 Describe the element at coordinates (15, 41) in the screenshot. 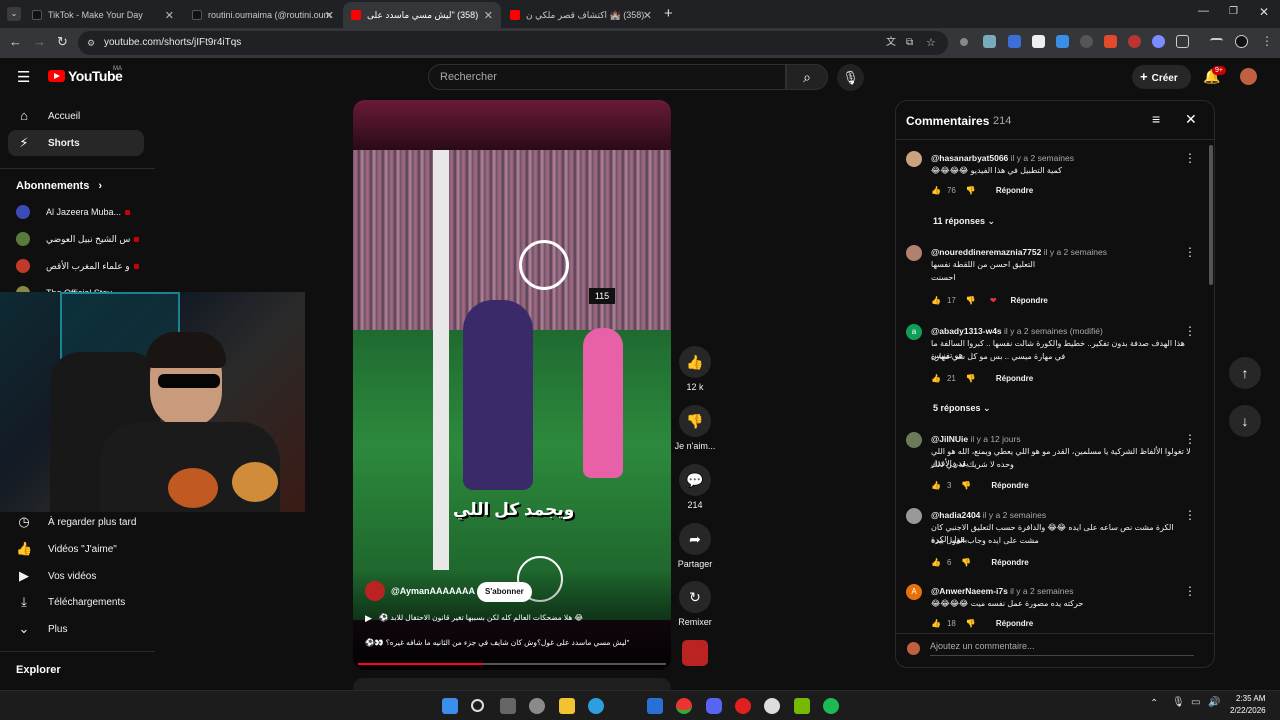

I see `back-icon: ←` at that location.